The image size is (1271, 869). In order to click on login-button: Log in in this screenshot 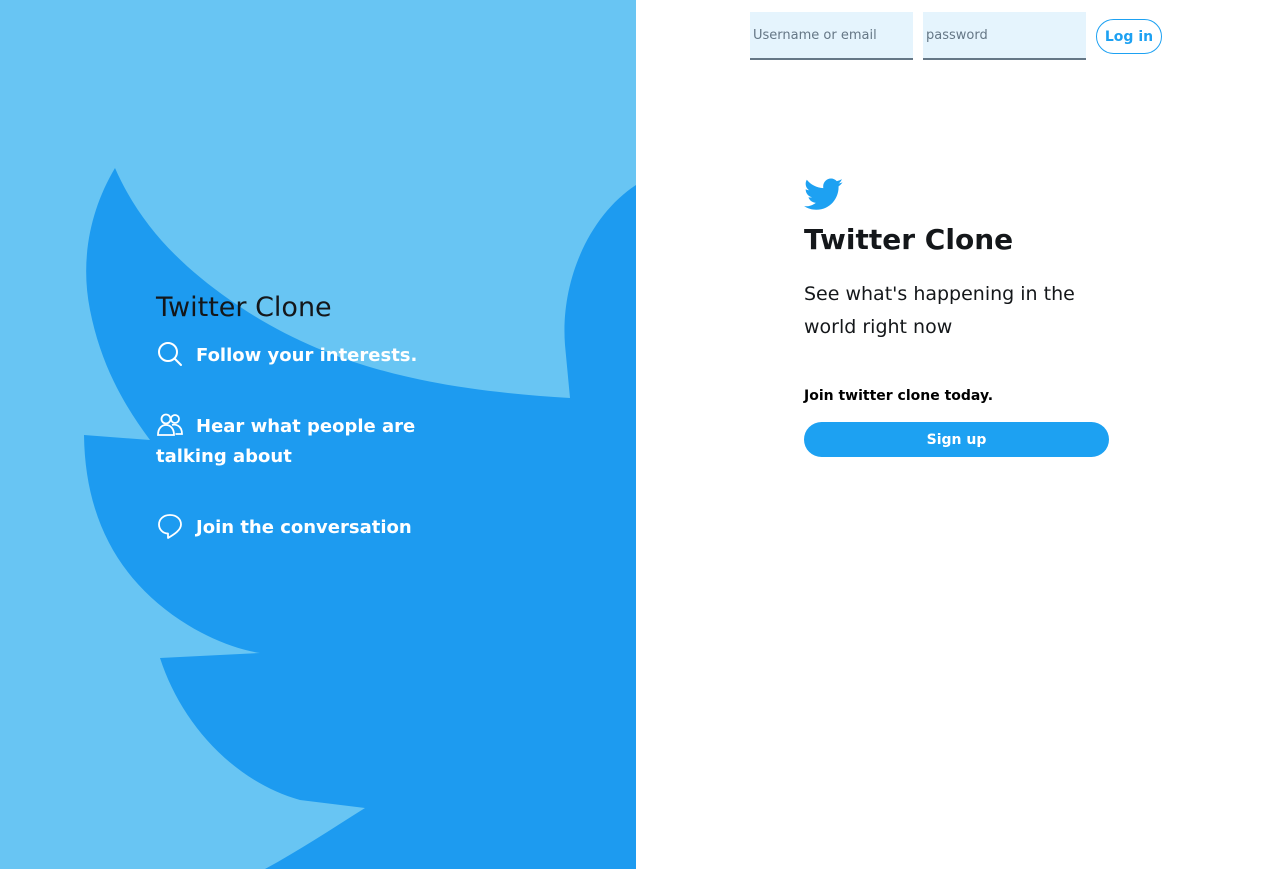, I will do `click(1129, 36)`.